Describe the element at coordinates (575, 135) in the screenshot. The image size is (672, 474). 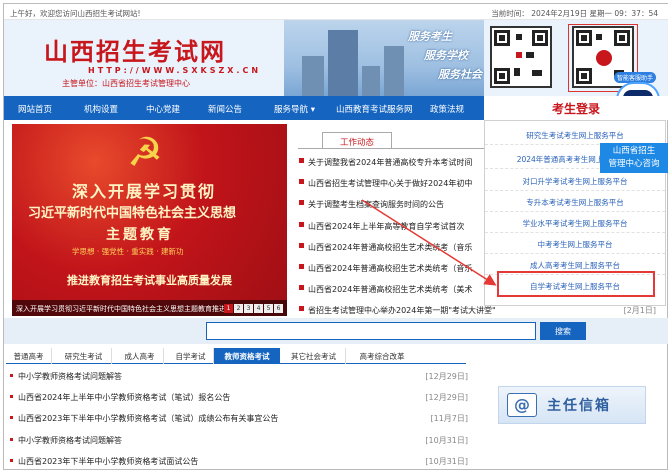
I see `login-option-graduate: 研究生考试考生网上服务平台` at that location.